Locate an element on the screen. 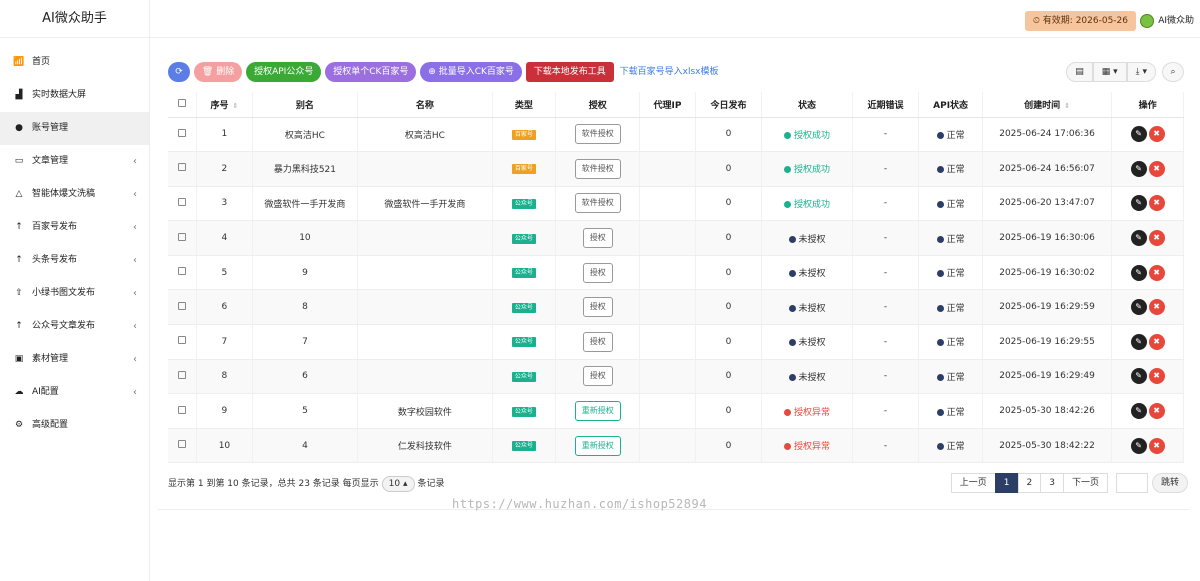  search-icon: ⌕ is located at coordinates (1173, 72).